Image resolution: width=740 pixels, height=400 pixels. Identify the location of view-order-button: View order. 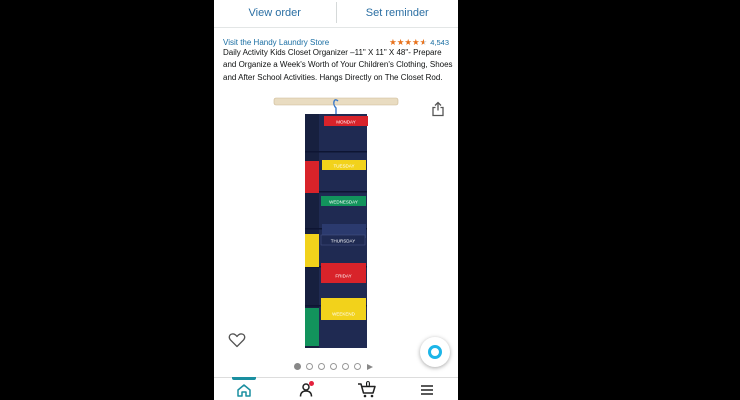
(275, 13).